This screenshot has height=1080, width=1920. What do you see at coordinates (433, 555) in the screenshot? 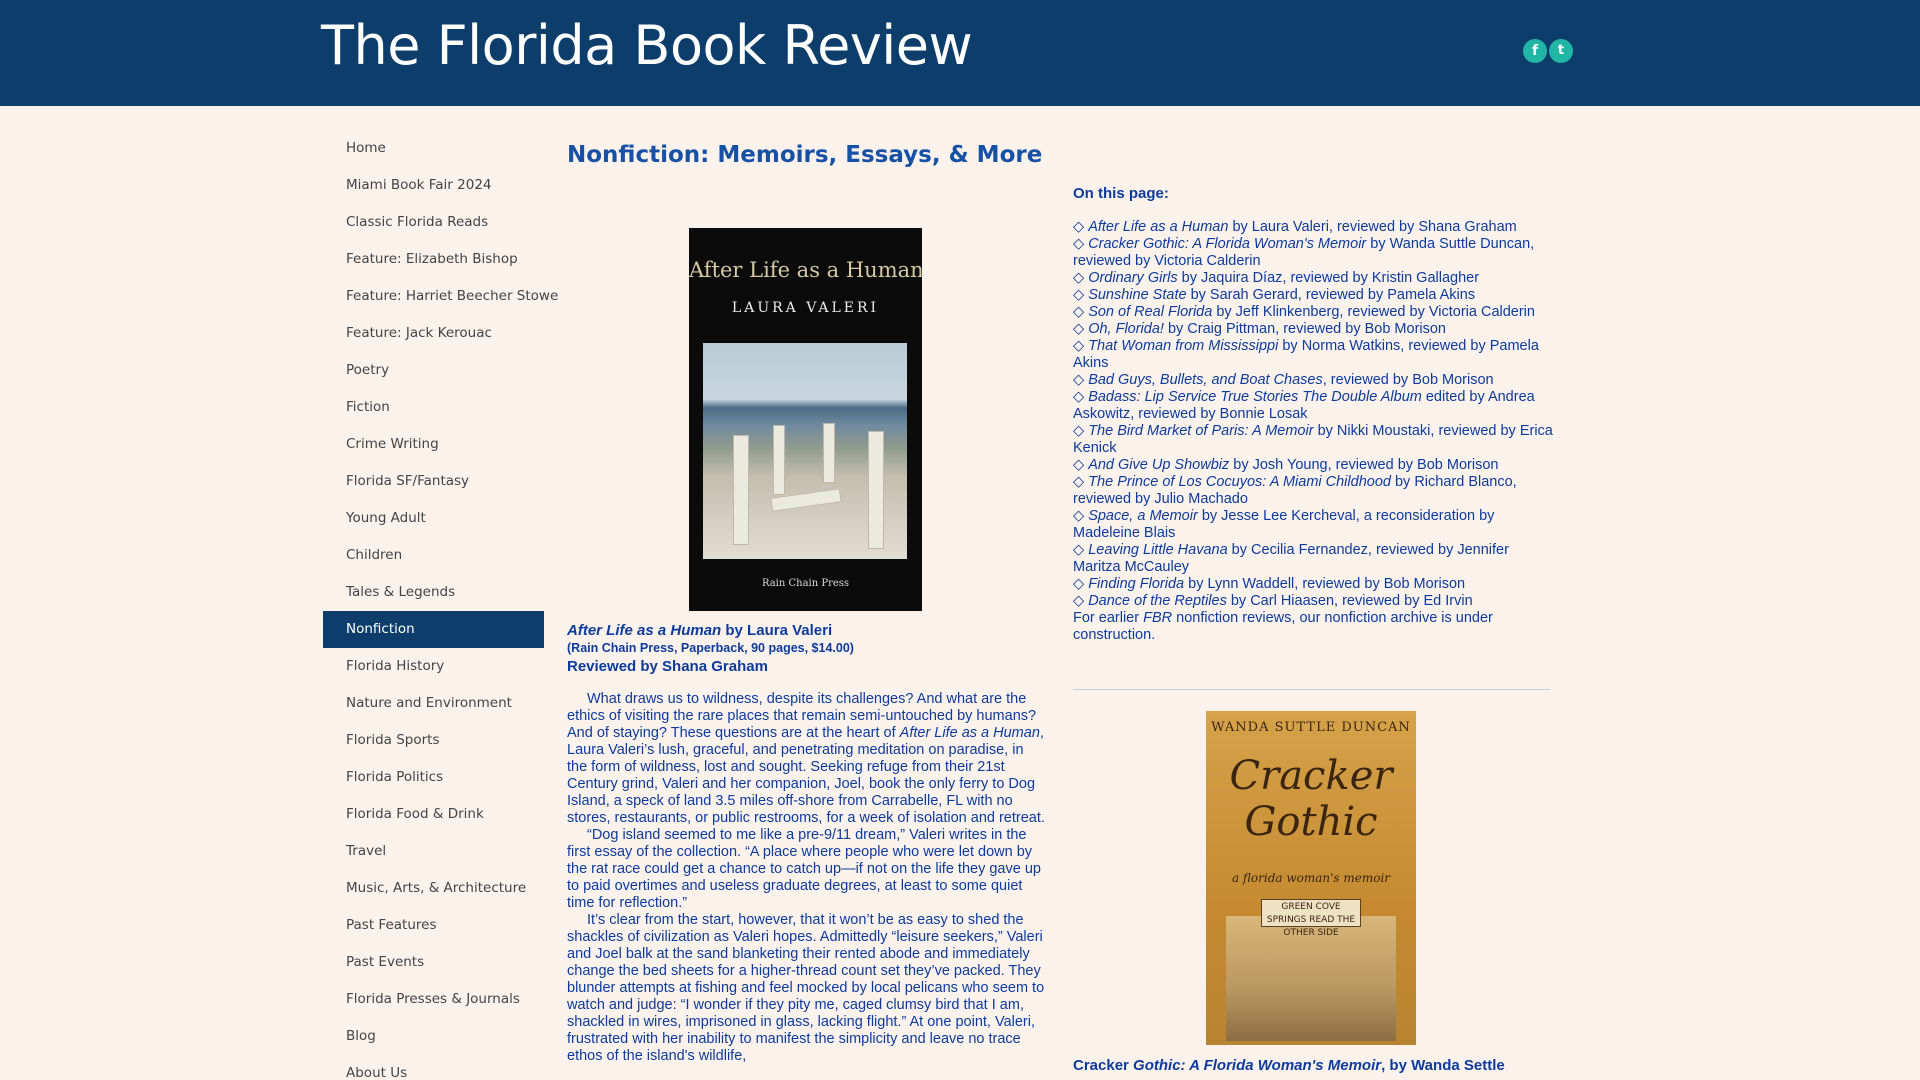
I see `sidebar-item-children: Children` at bounding box center [433, 555].